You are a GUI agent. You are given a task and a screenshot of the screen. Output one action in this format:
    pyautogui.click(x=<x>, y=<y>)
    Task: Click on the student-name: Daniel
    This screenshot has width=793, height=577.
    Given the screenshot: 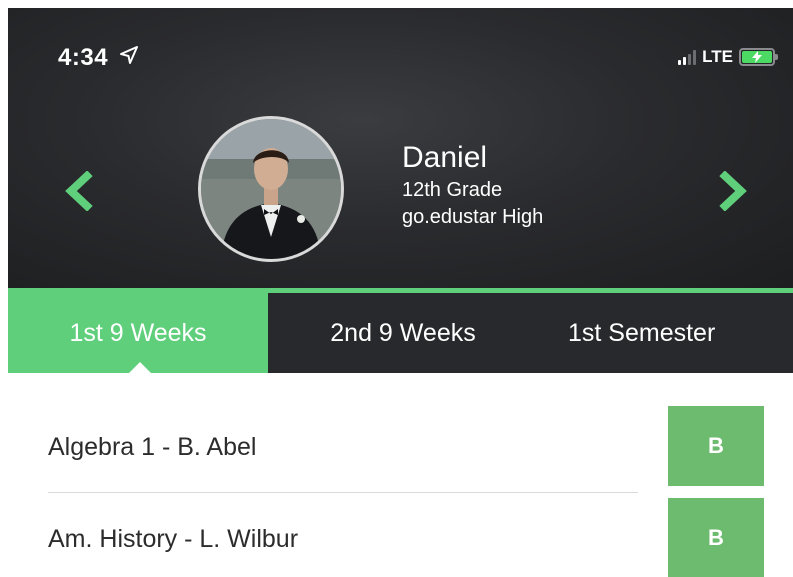 What is the action you would take?
    pyautogui.click(x=445, y=157)
    